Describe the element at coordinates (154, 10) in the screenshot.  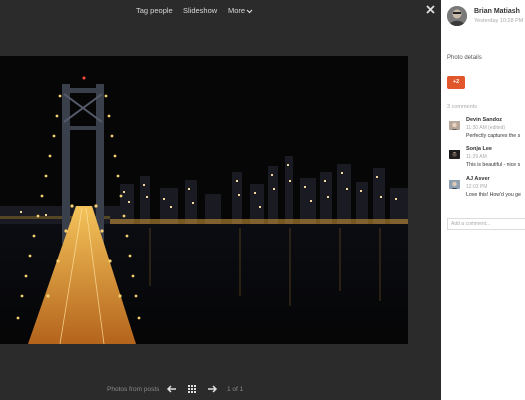
I see `tag-people-button: Tag people` at that location.